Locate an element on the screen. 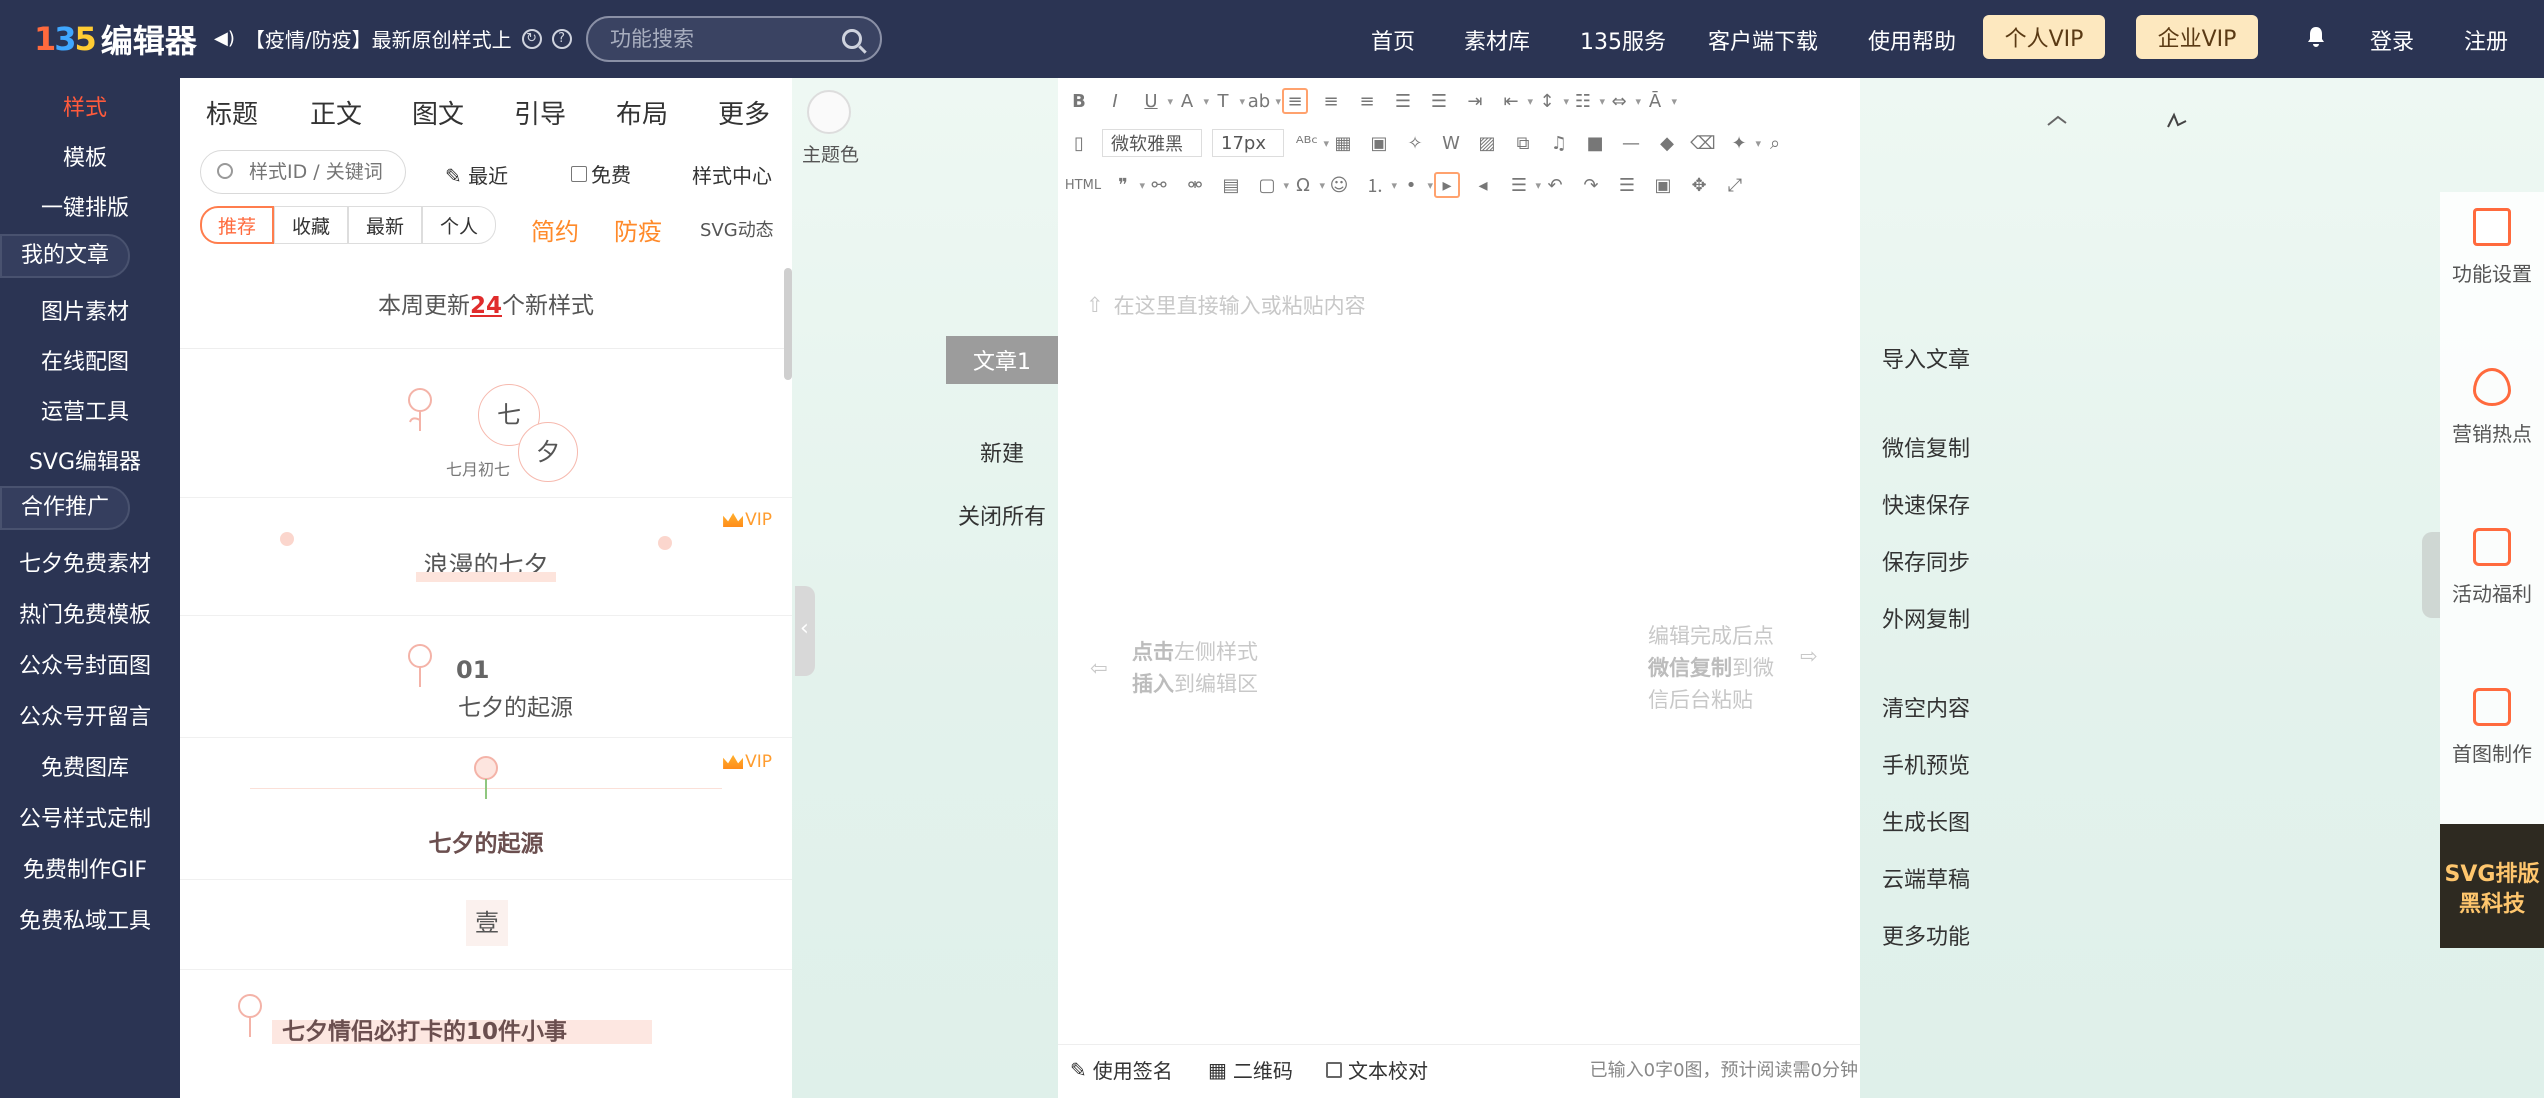 This screenshot has width=2544, height=1098. move-icon: ✥ is located at coordinates (1699, 185).